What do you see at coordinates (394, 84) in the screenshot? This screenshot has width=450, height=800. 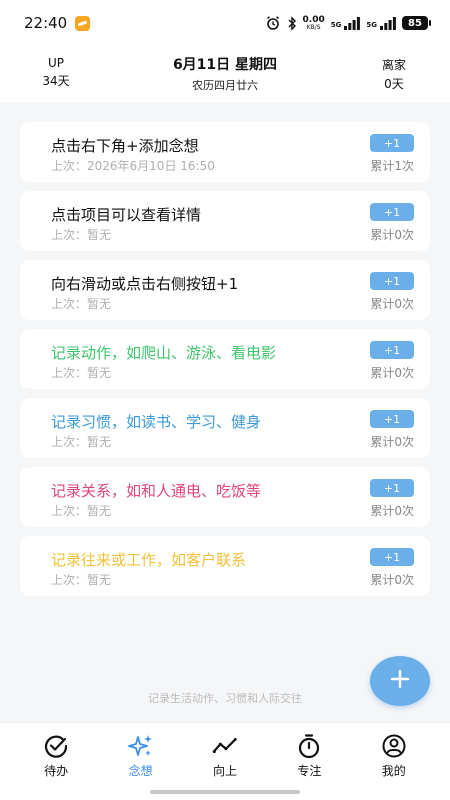 I see `away-days: 0天` at bounding box center [394, 84].